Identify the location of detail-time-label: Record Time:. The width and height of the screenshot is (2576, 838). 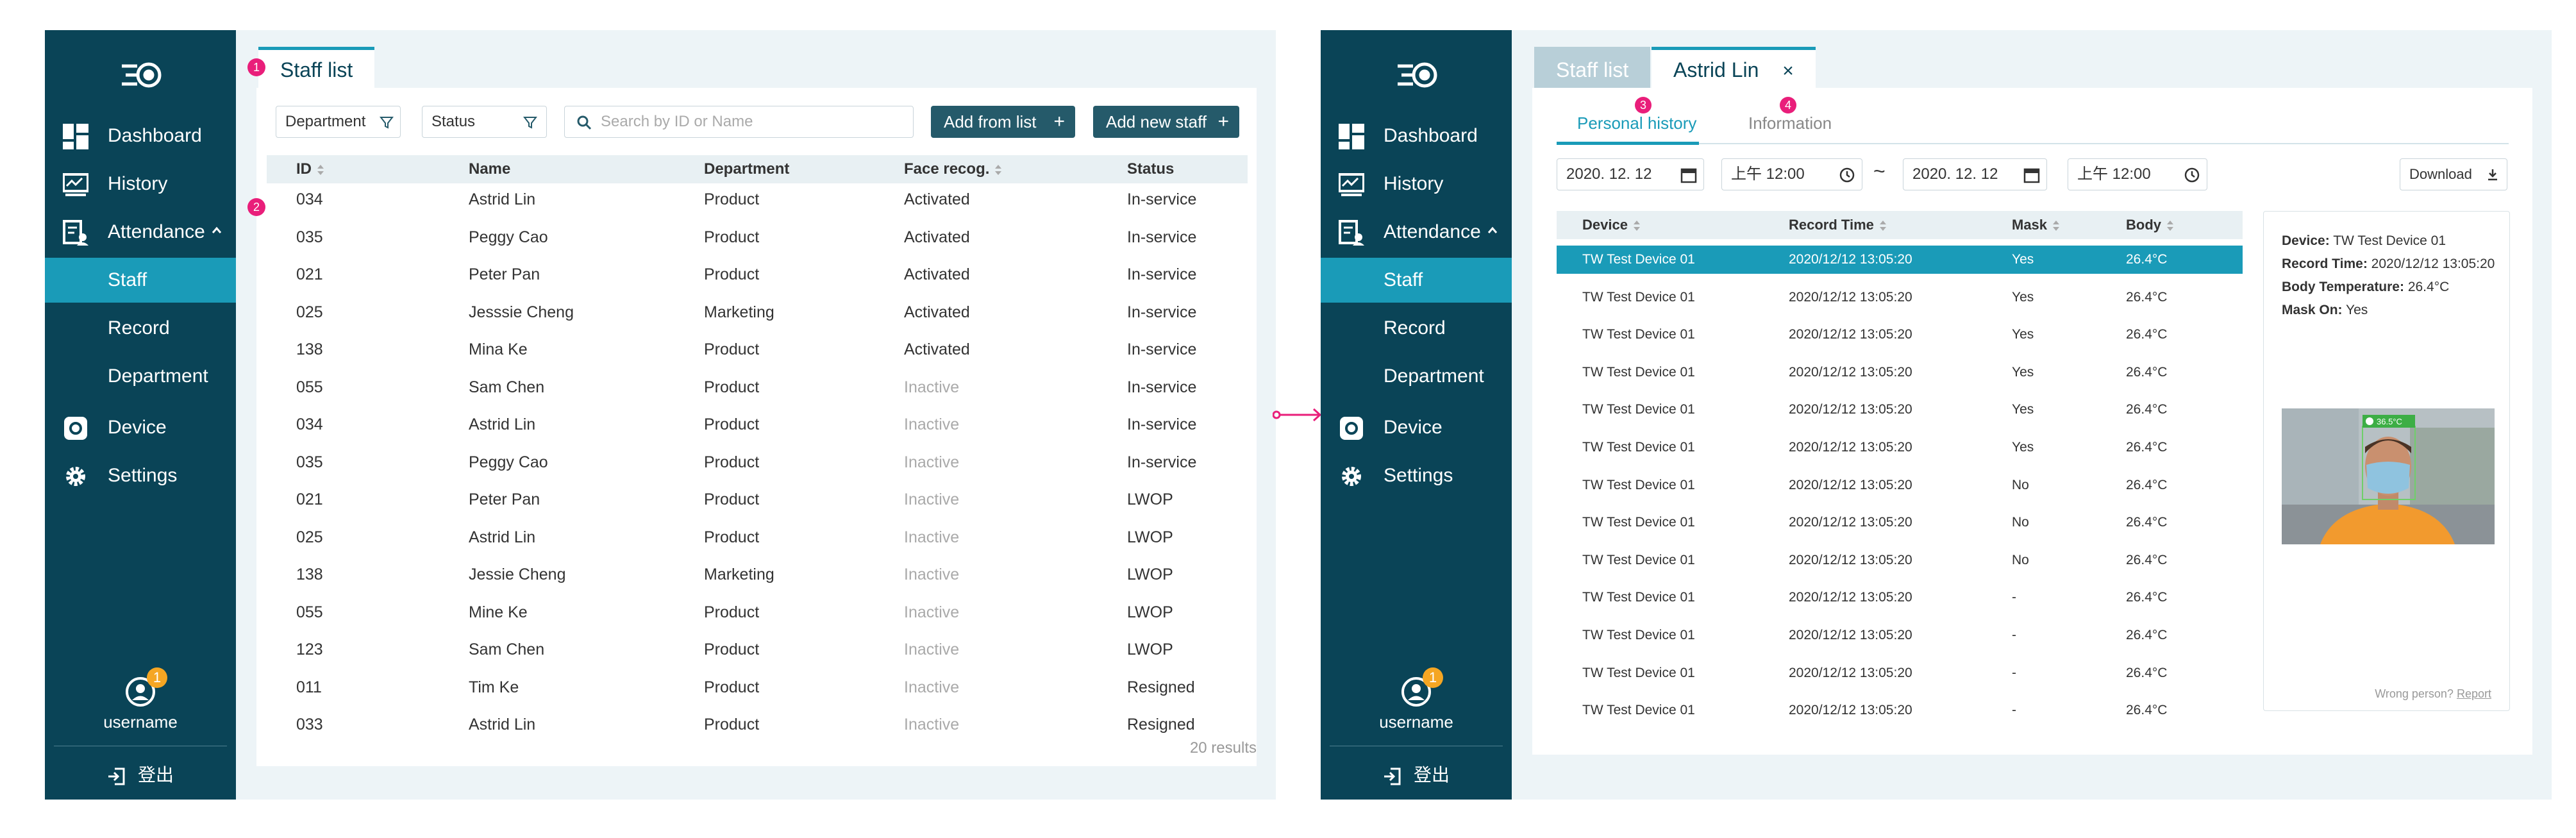
(2325, 263).